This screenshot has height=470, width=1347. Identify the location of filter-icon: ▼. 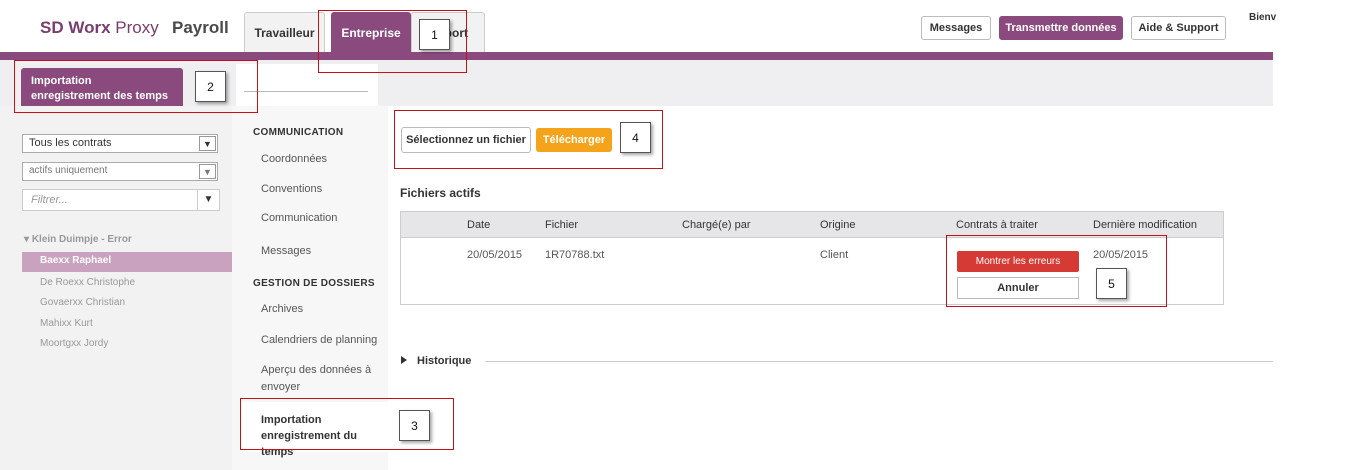
(208, 200).